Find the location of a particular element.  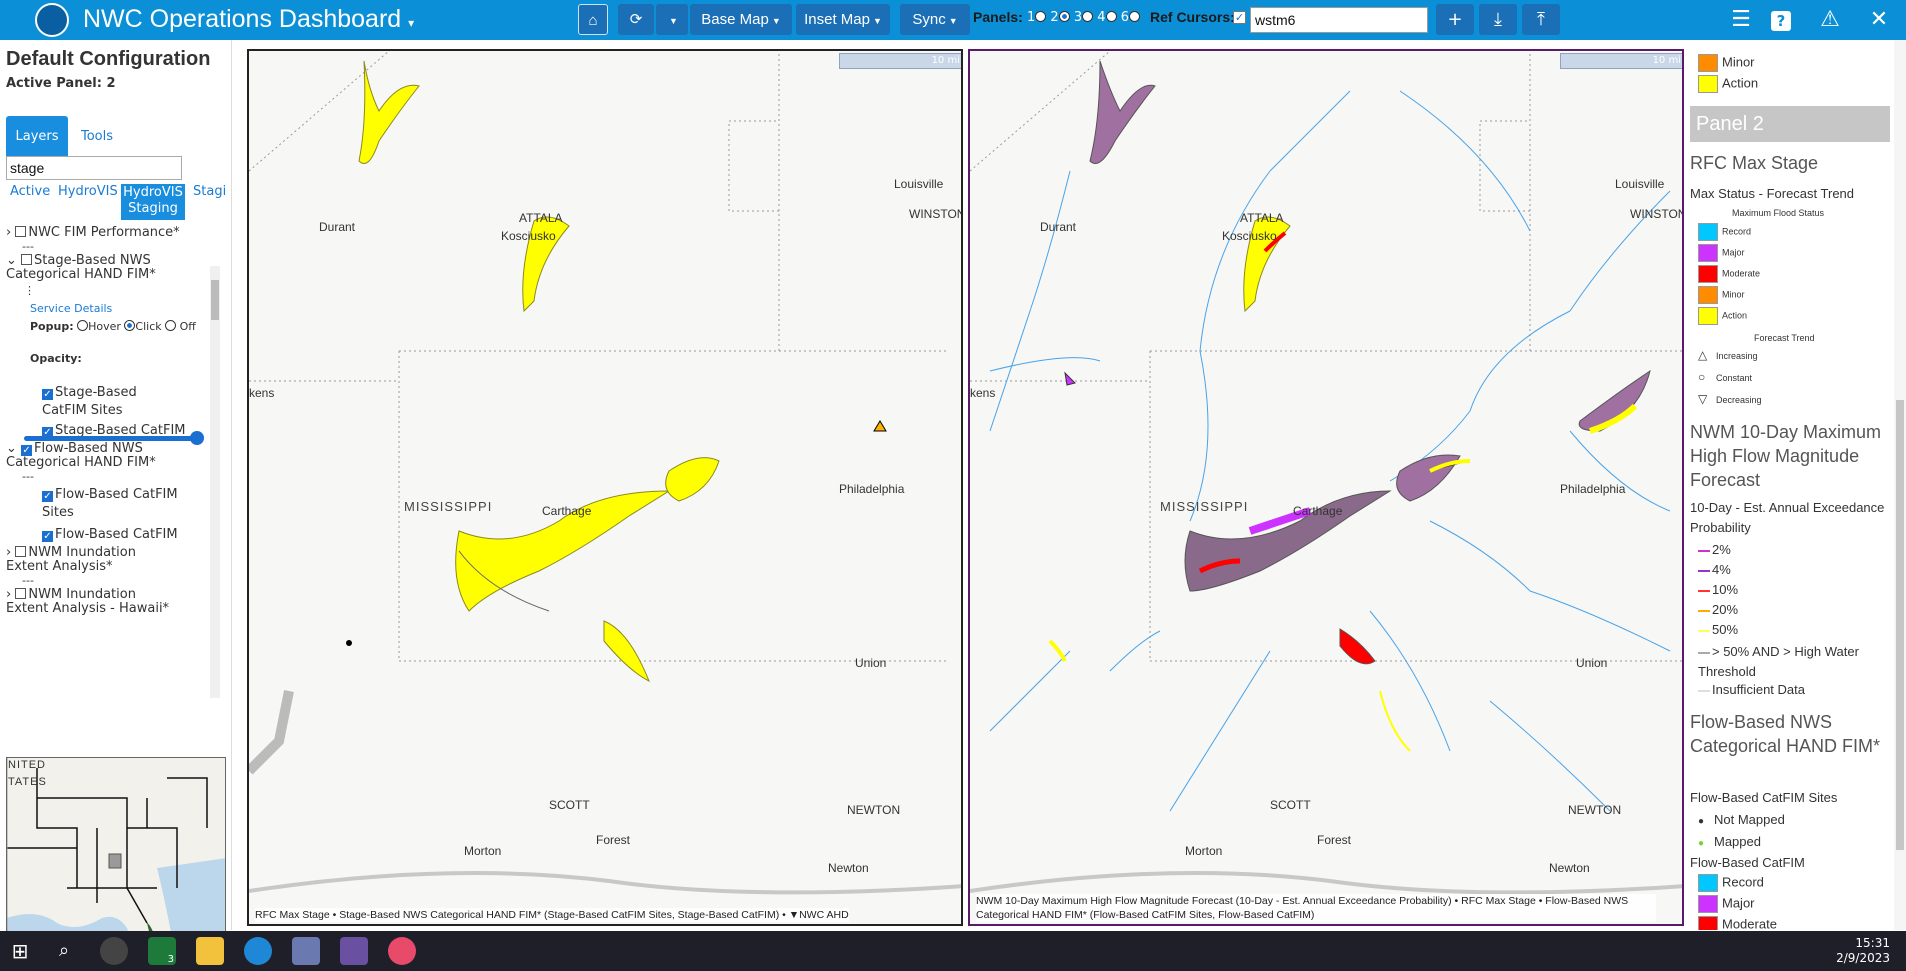

subtab-hydrovis: HydroVIS is located at coordinates (88, 192).